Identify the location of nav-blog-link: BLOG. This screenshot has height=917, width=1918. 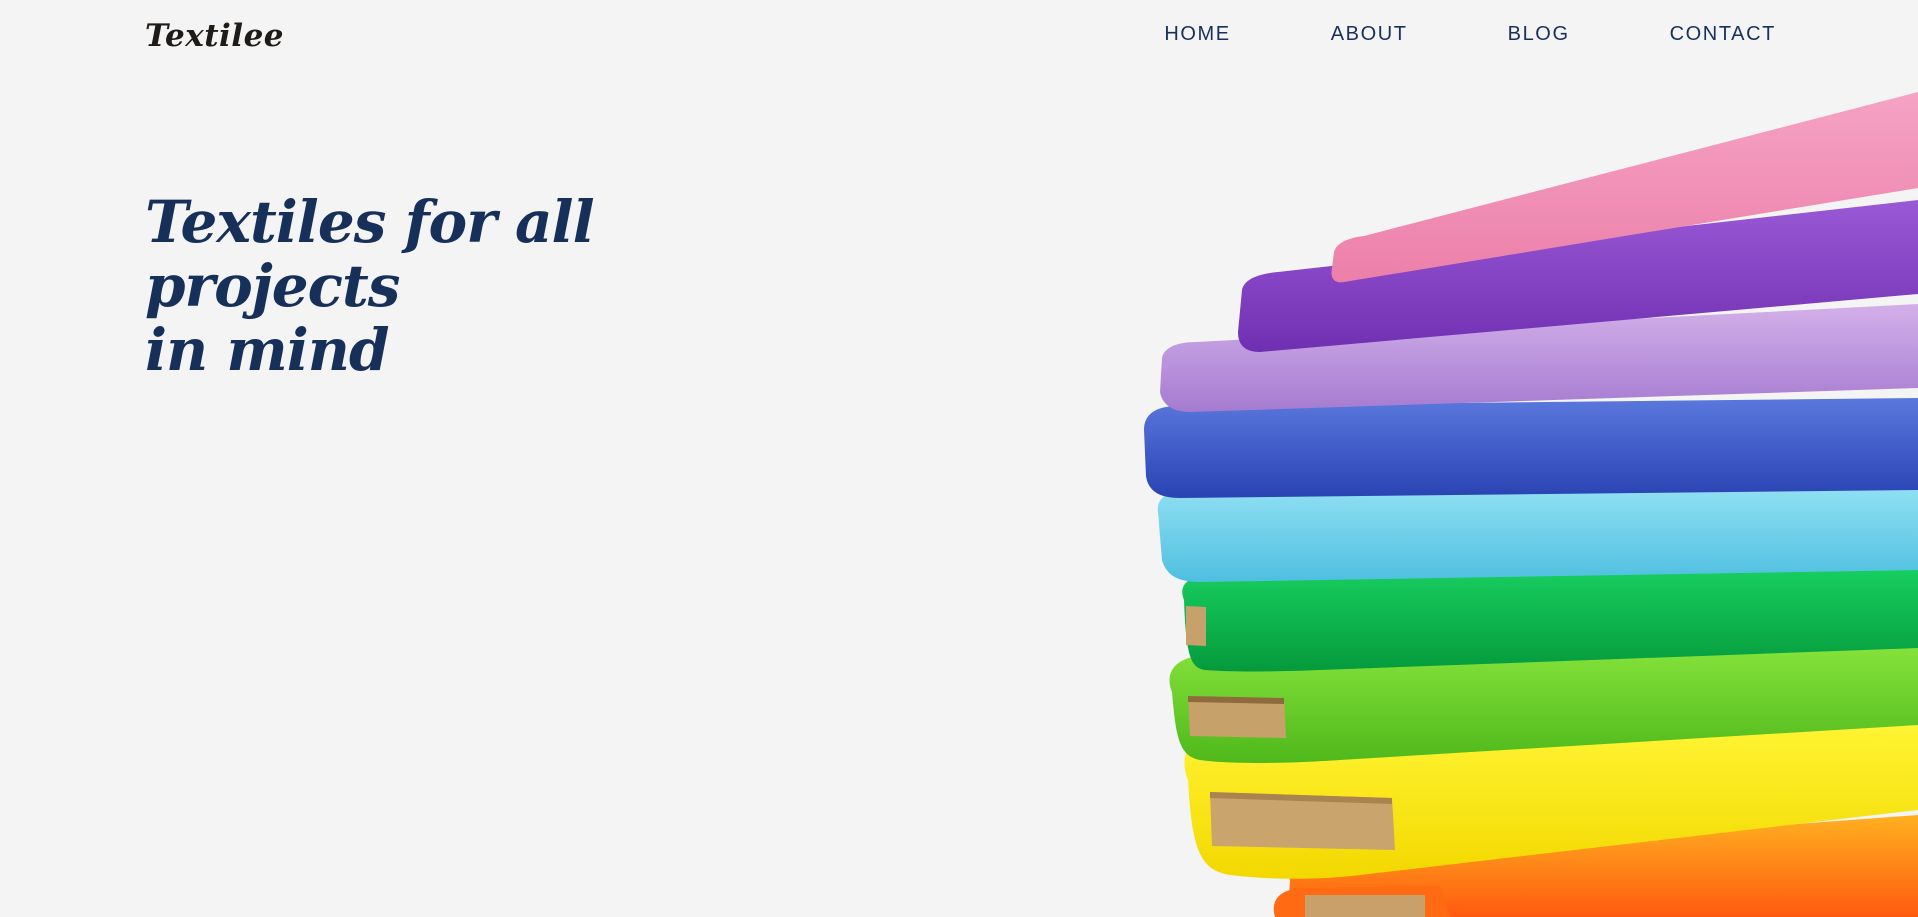
(1539, 34).